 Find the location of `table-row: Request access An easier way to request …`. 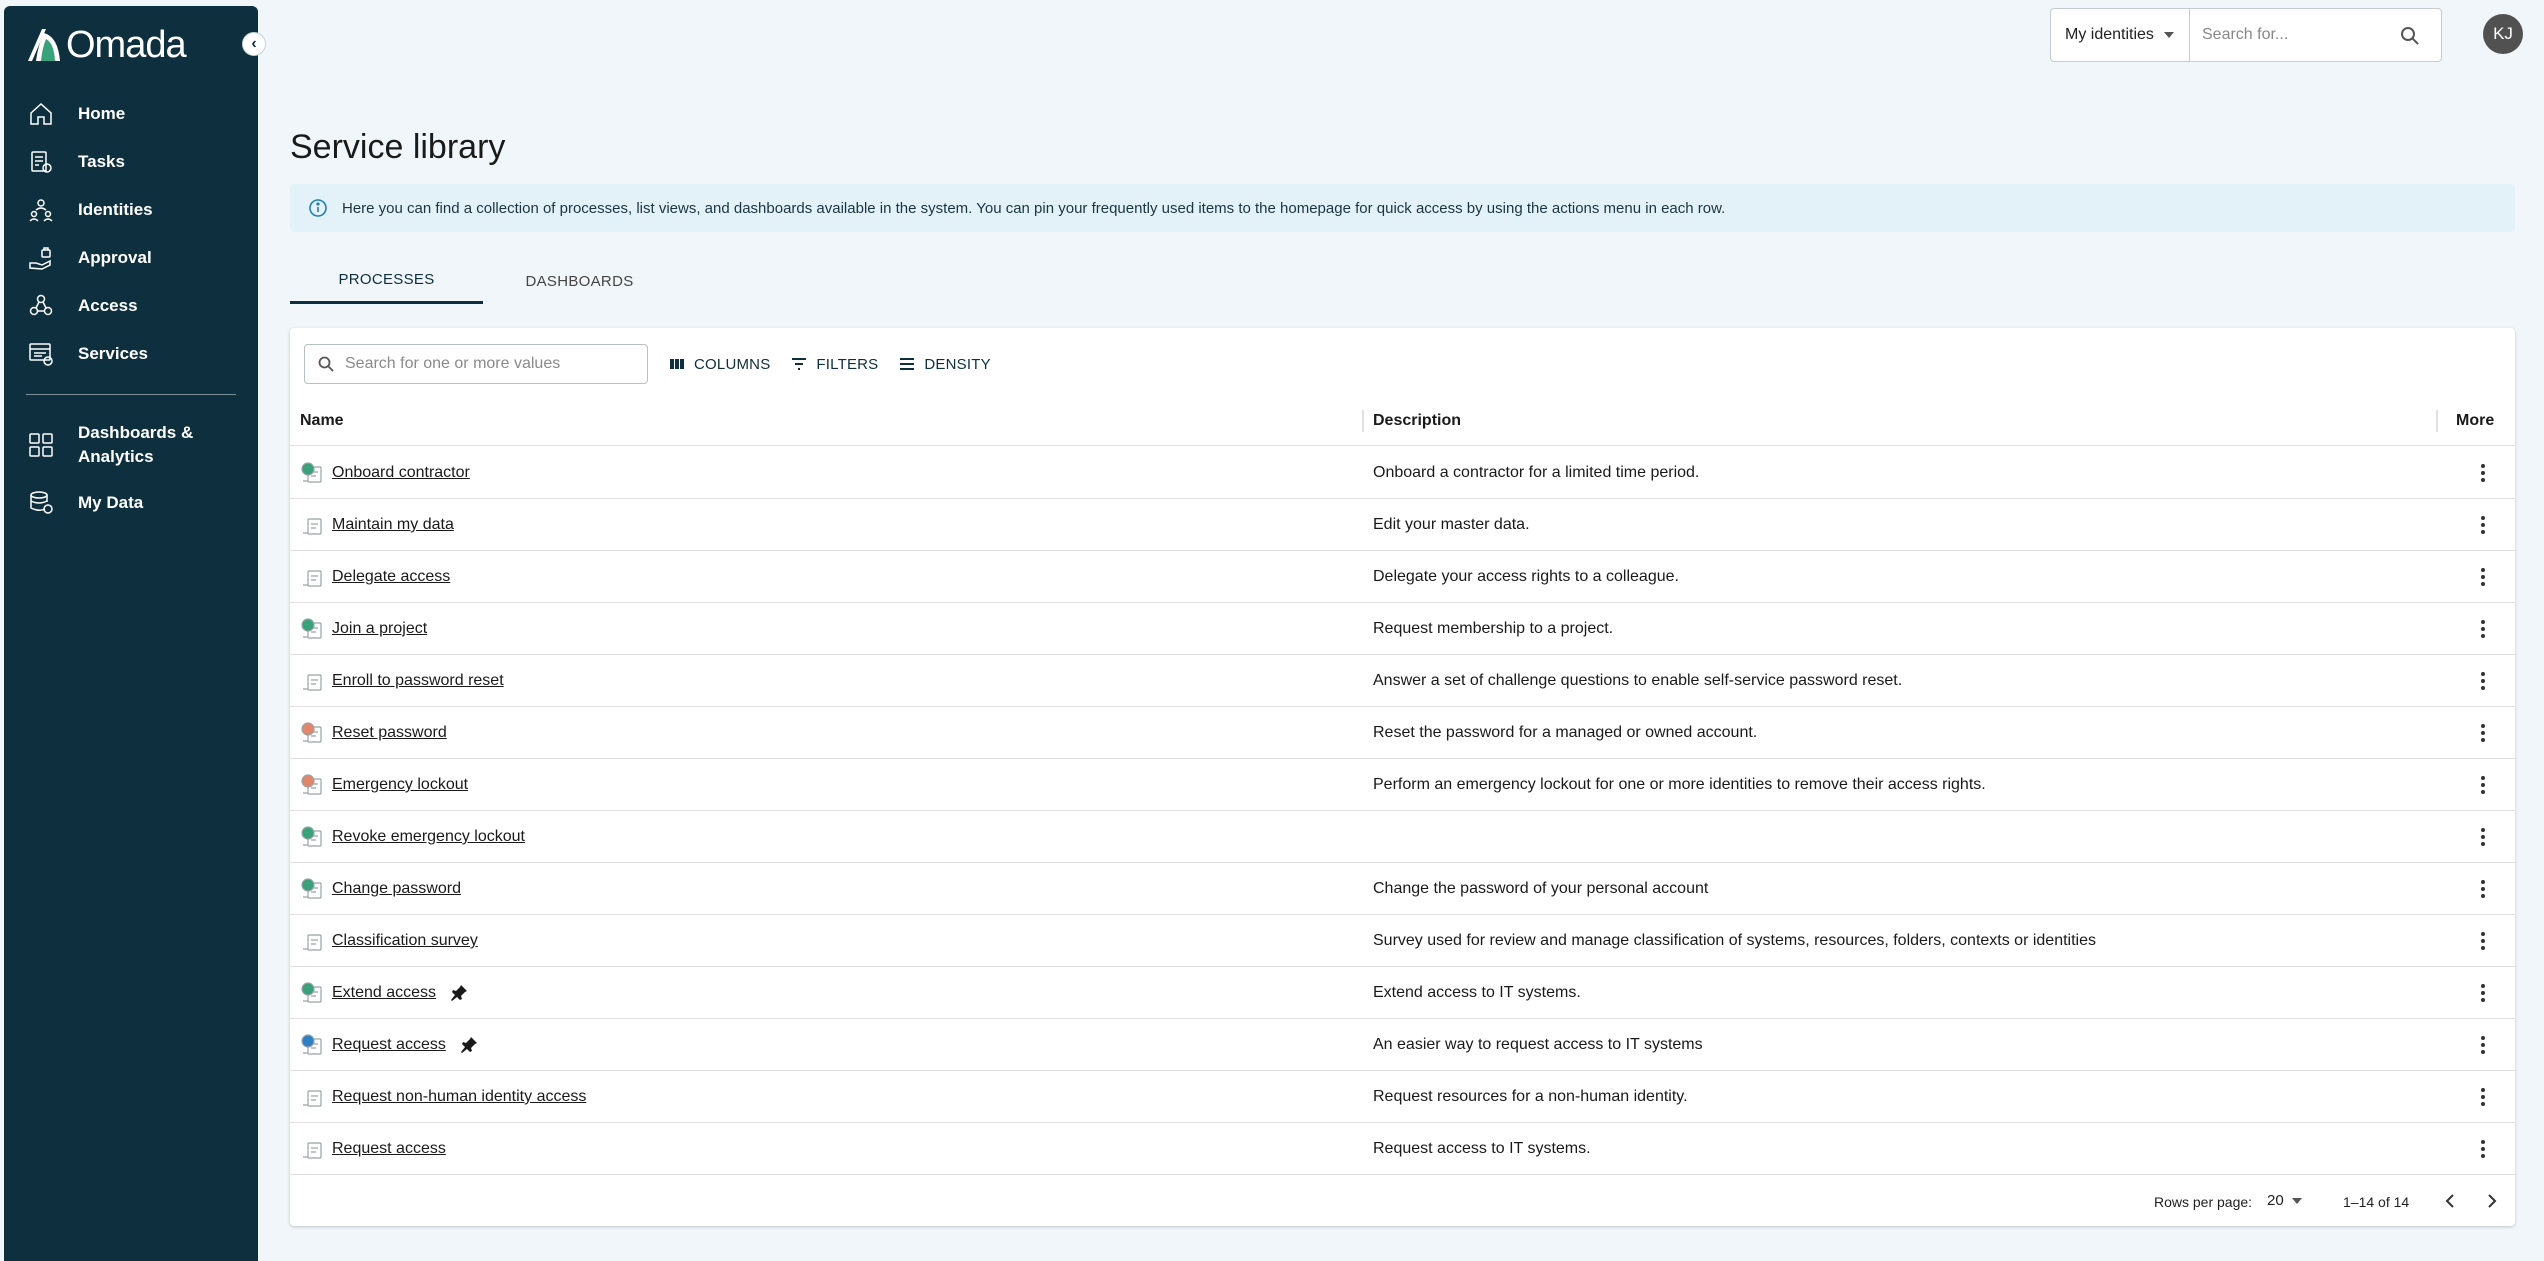

table-row: Request access An easier way to request … is located at coordinates (1402, 1045).